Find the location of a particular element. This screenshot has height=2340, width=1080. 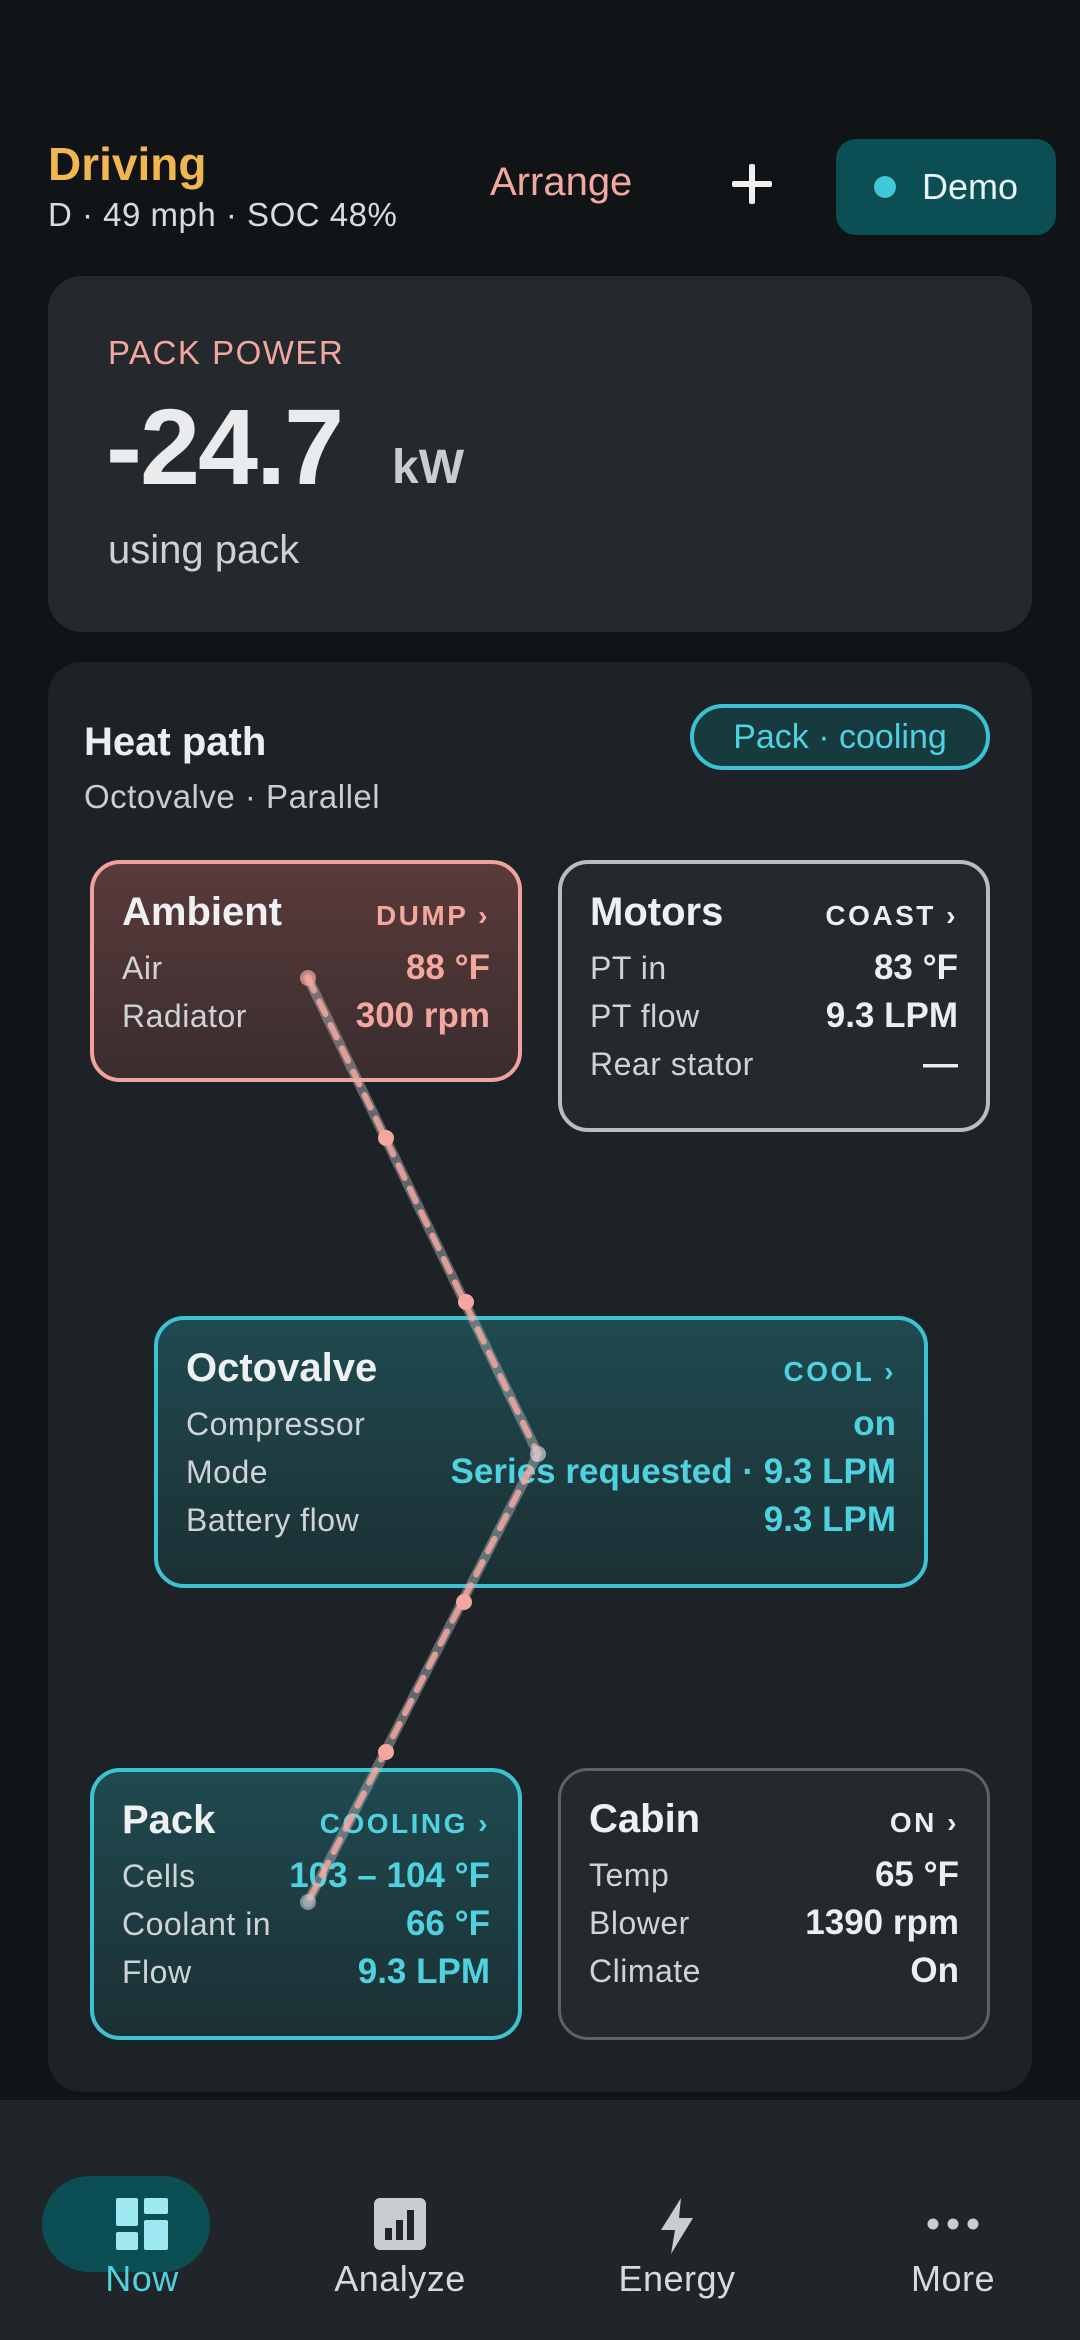

pack-row-flow: Flow 9.3 LPM is located at coordinates (306, 1972).